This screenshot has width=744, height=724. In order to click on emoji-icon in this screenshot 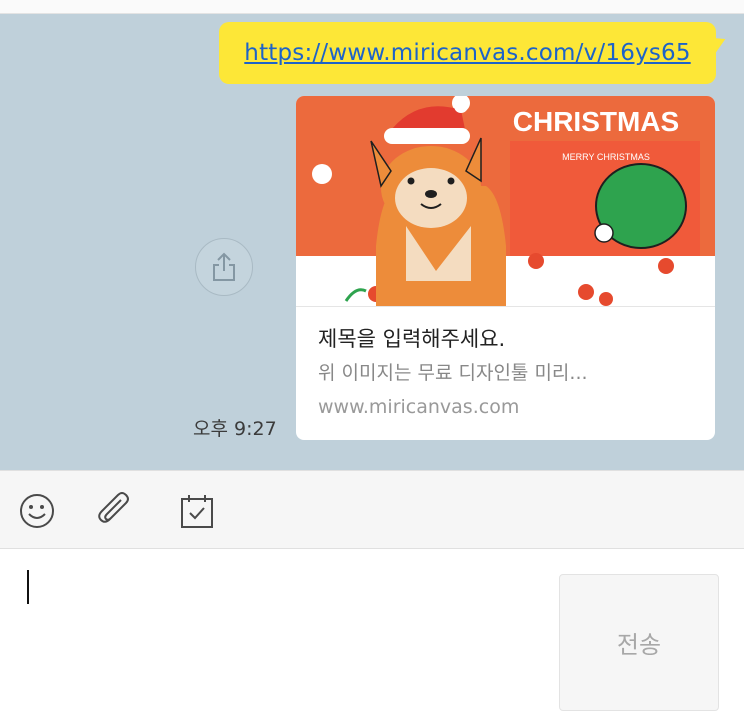, I will do `click(37, 511)`.